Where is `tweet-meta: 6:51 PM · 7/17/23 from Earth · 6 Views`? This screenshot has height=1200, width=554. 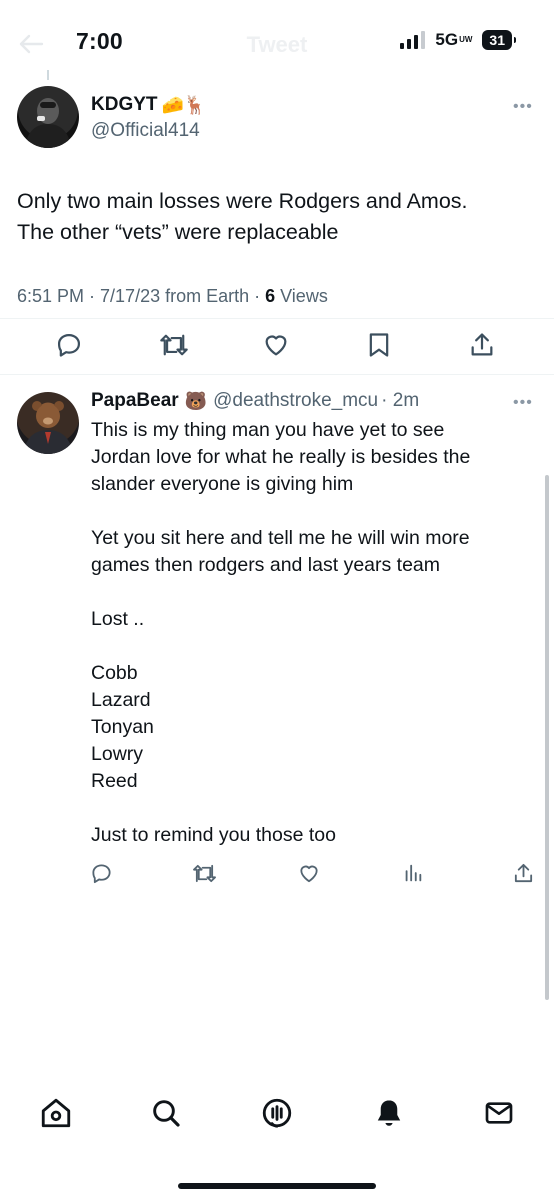
tweet-meta: 6:51 PM · 7/17/23 from Earth · 6 Views is located at coordinates (172, 296).